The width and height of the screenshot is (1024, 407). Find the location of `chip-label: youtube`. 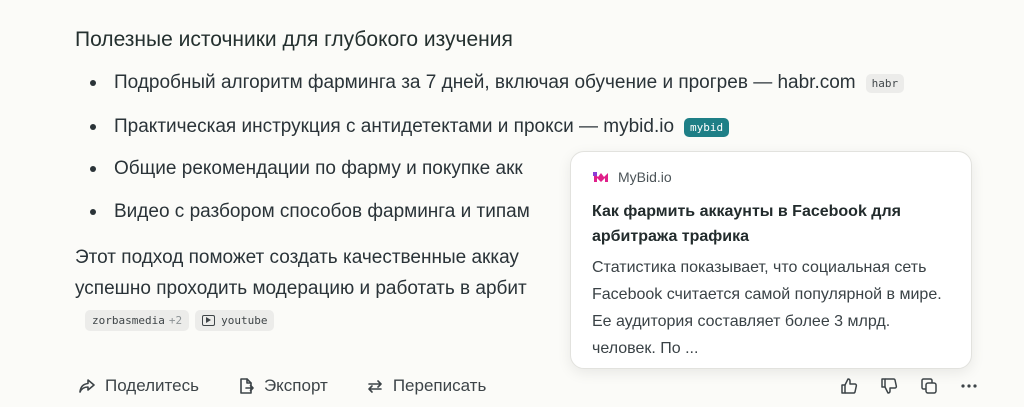

chip-label: youtube is located at coordinates (244, 320).